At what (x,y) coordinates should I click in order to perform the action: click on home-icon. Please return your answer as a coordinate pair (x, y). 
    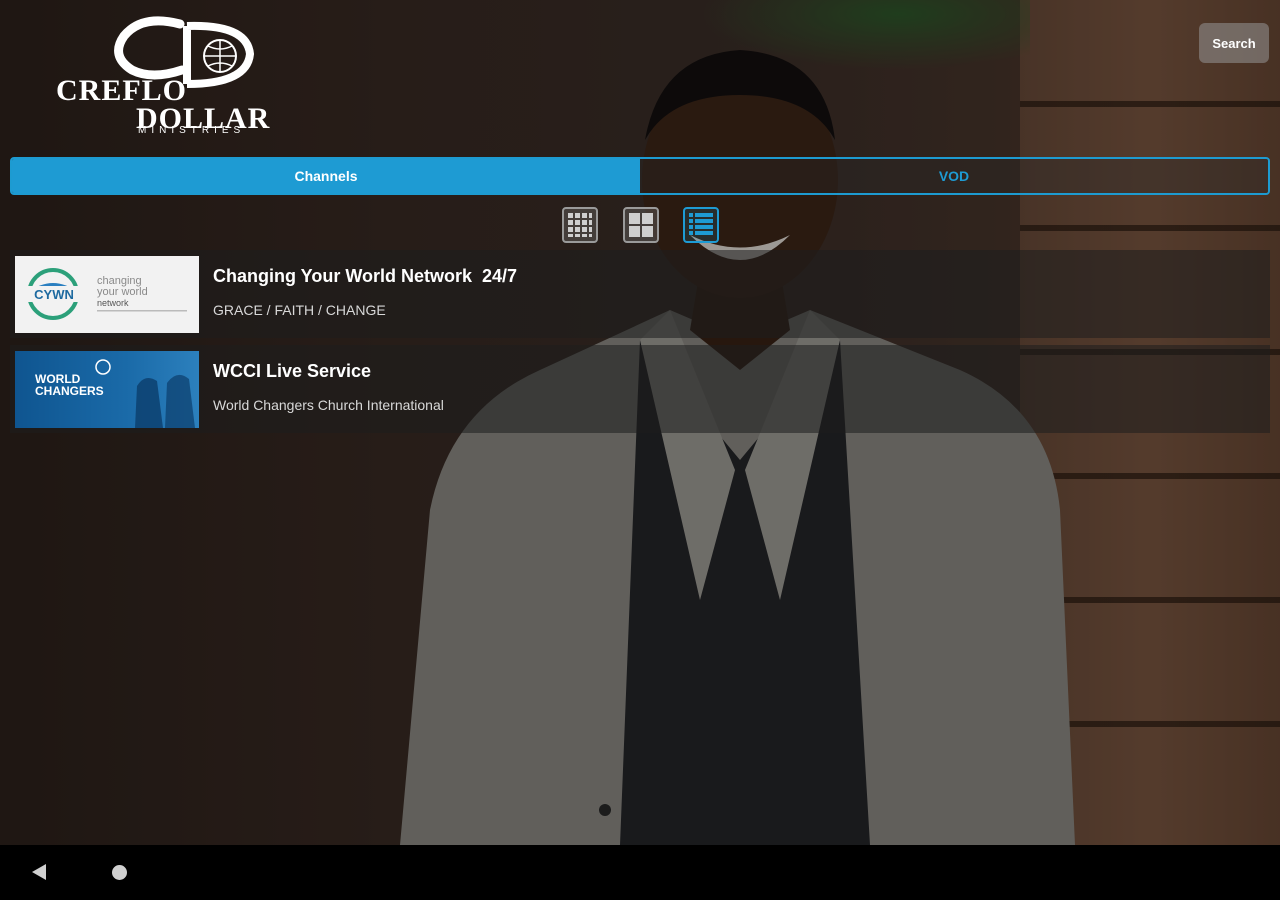
    Looking at the image, I should click on (119, 872).